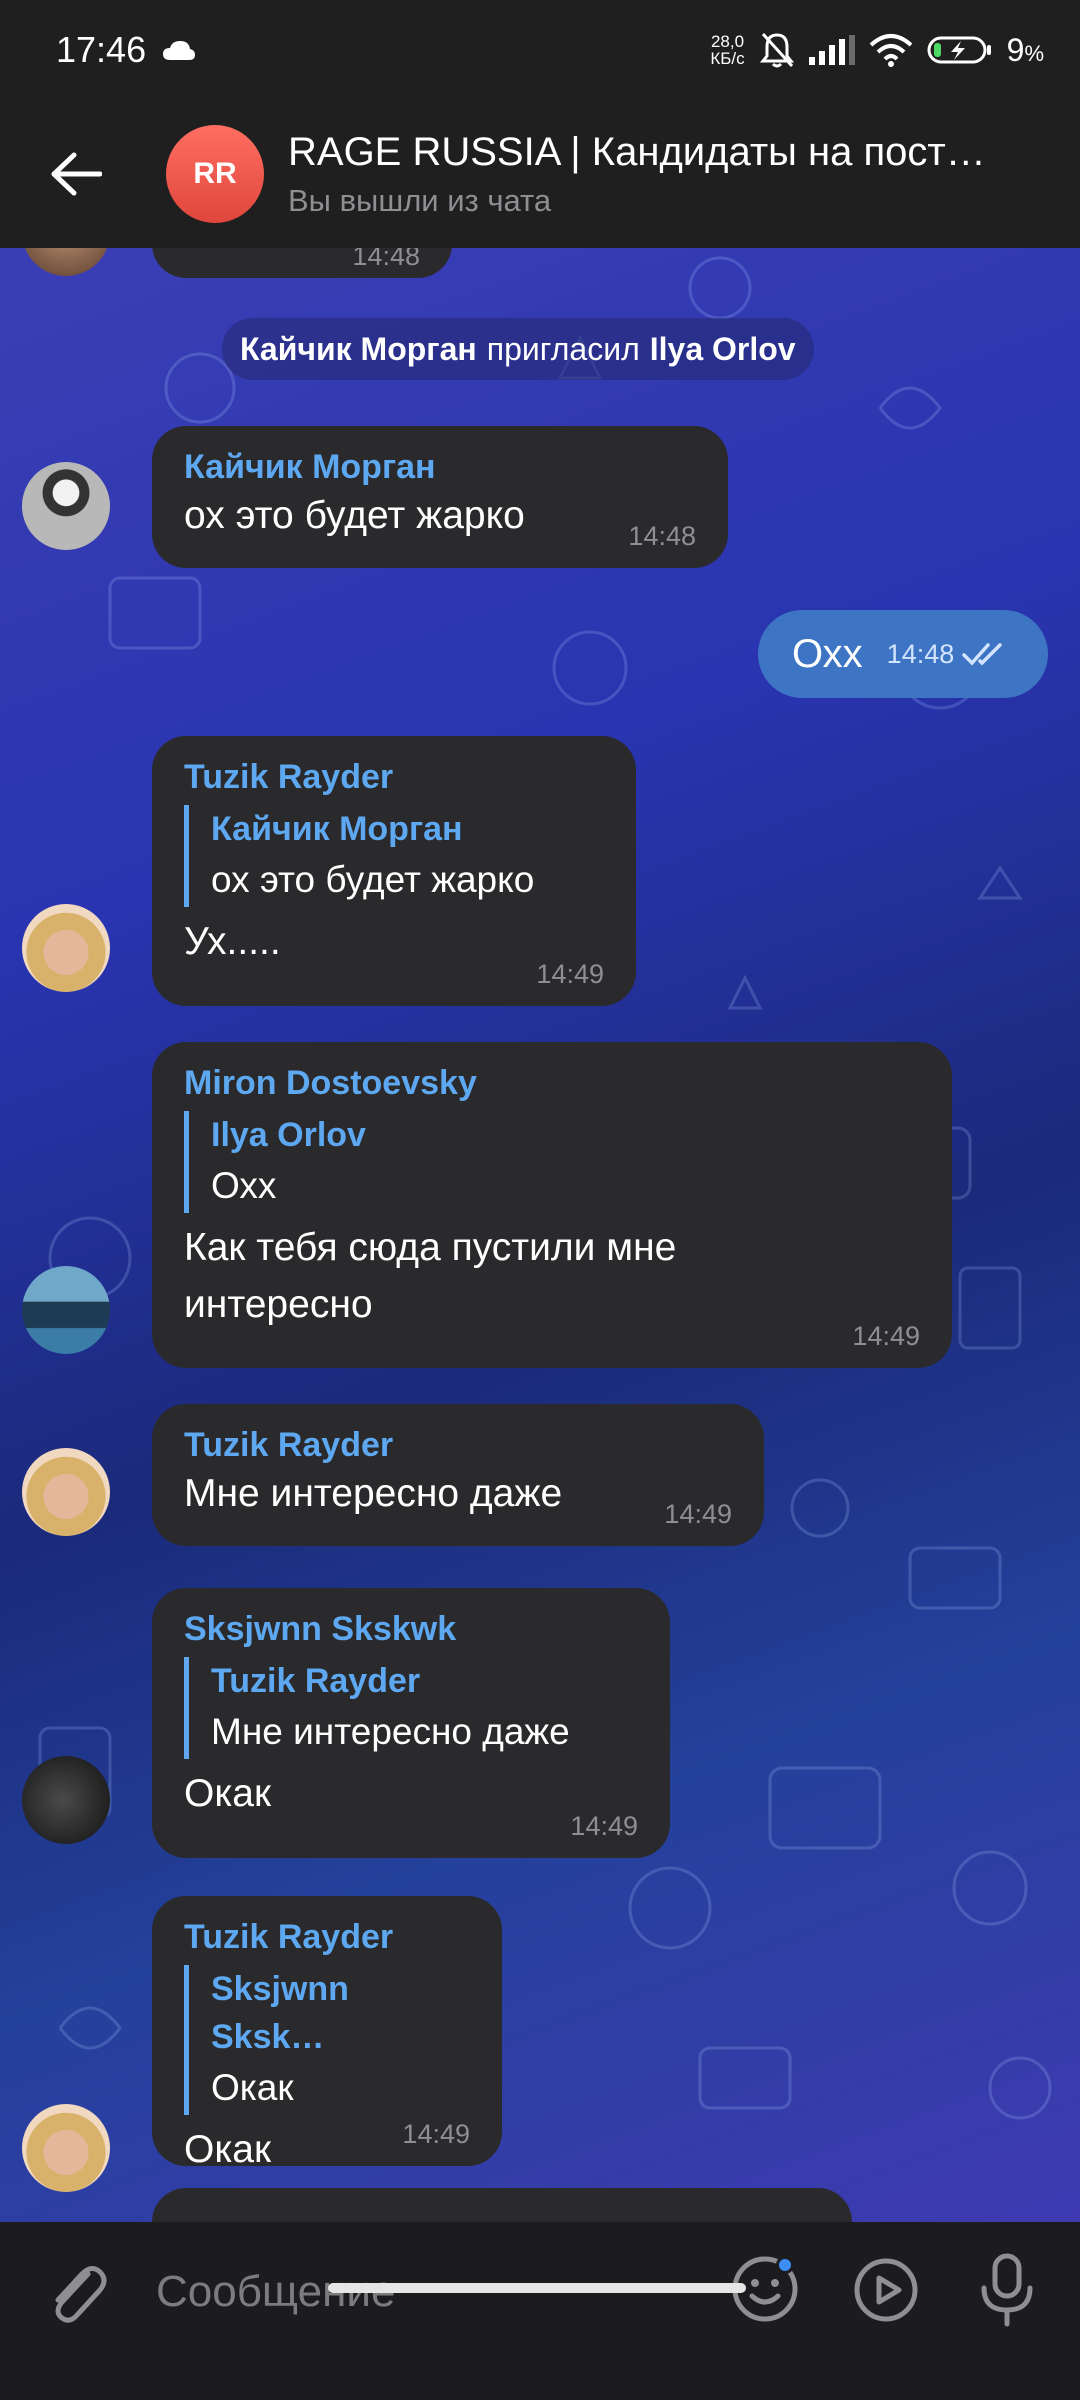 The height and width of the screenshot is (2400, 1080). What do you see at coordinates (390, 1731) in the screenshot?
I see `reply-text: Мне интересно даже` at bounding box center [390, 1731].